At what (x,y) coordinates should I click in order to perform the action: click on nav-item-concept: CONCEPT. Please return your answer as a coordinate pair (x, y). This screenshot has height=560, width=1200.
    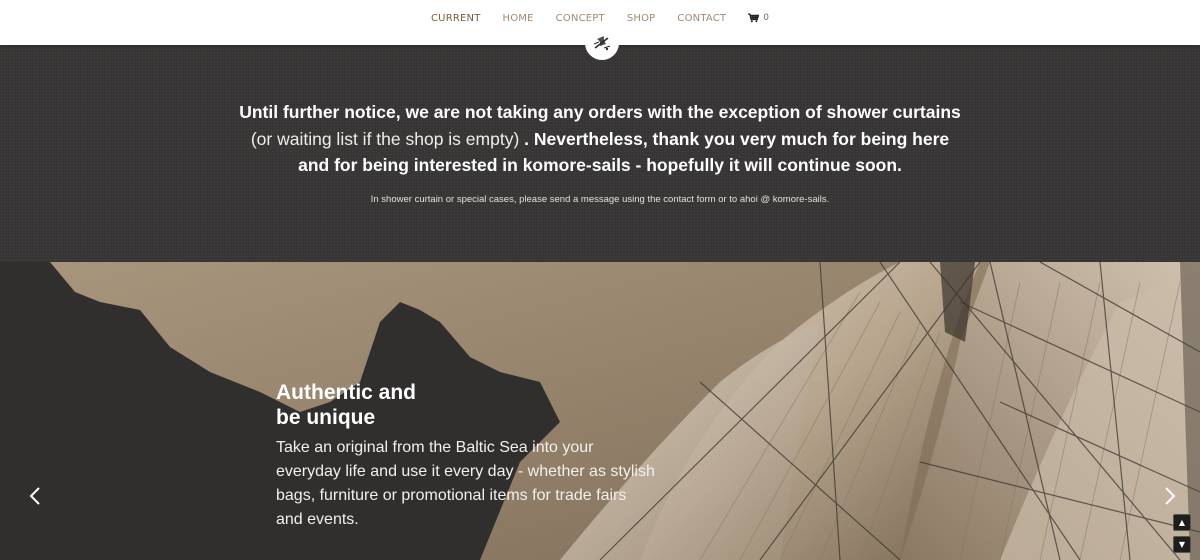
    Looking at the image, I should click on (580, 18).